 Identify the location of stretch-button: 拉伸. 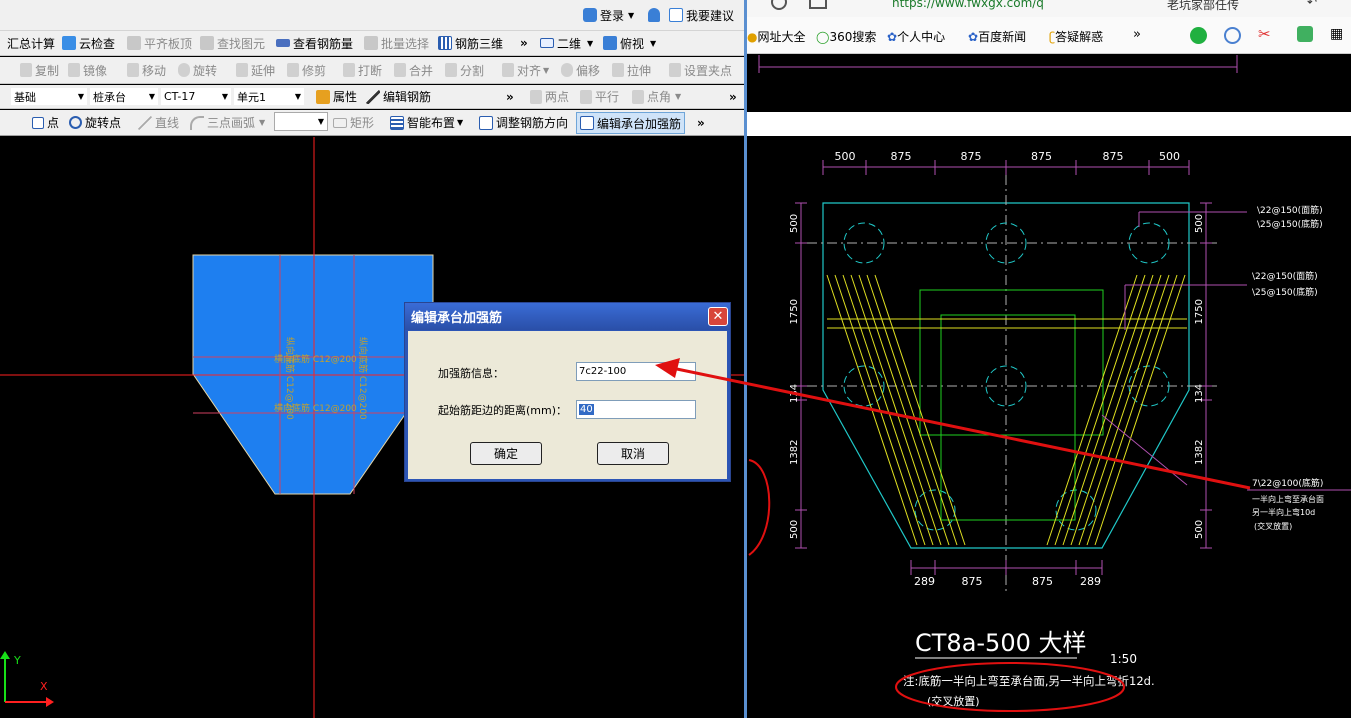
(631, 70).